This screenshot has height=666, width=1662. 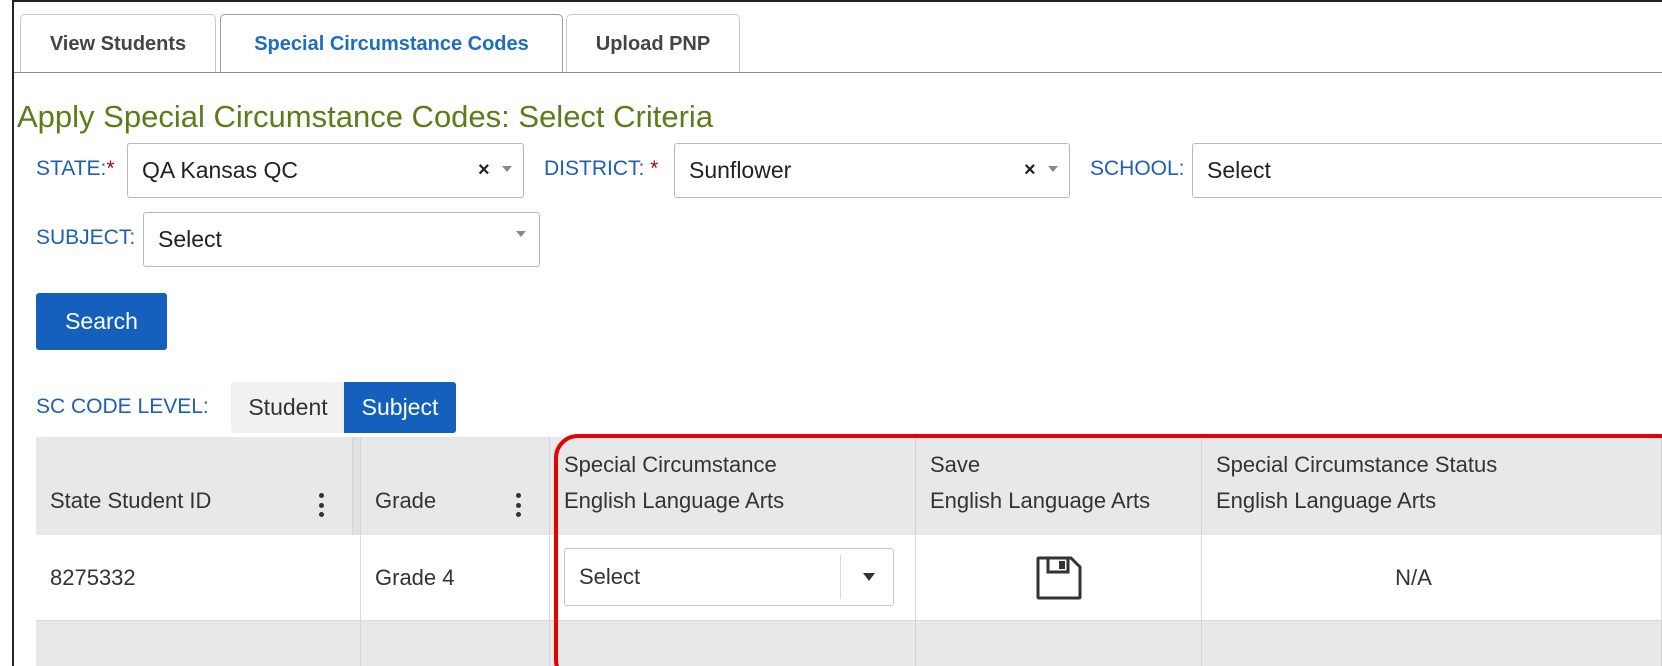 I want to click on state-label: STATE:*, so click(x=75, y=168).